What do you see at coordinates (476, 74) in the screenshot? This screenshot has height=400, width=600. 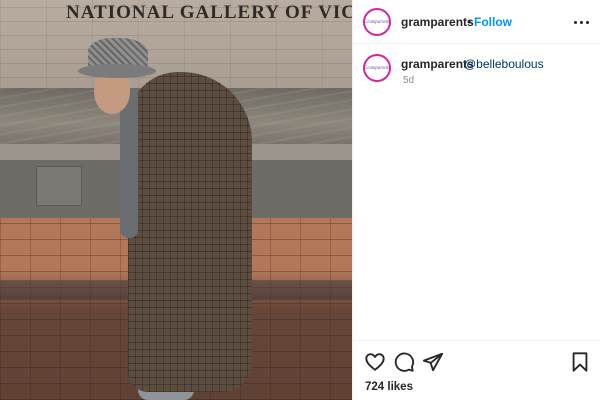 I see `caption-comment: Gramparents gramparents @belleboulous 5d` at bounding box center [476, 74].